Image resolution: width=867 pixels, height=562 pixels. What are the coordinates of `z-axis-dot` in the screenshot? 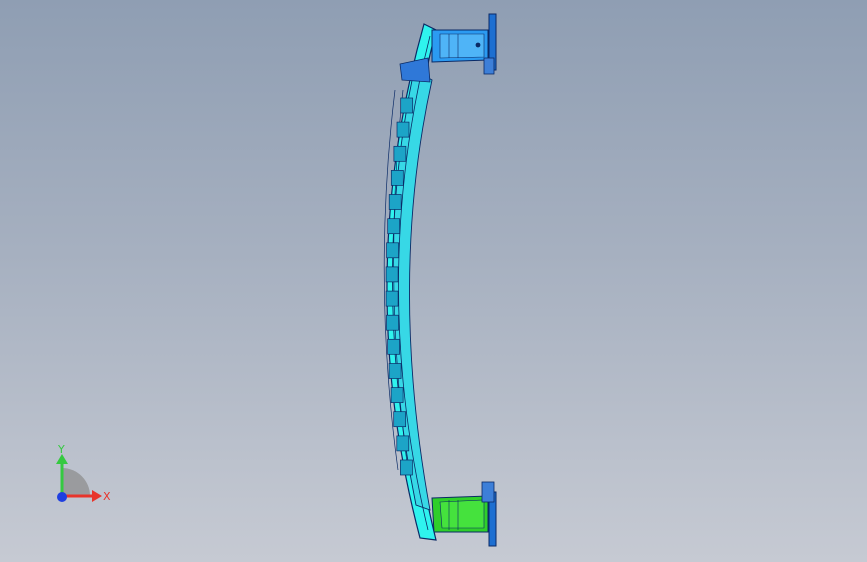 It's located at (62, 497).